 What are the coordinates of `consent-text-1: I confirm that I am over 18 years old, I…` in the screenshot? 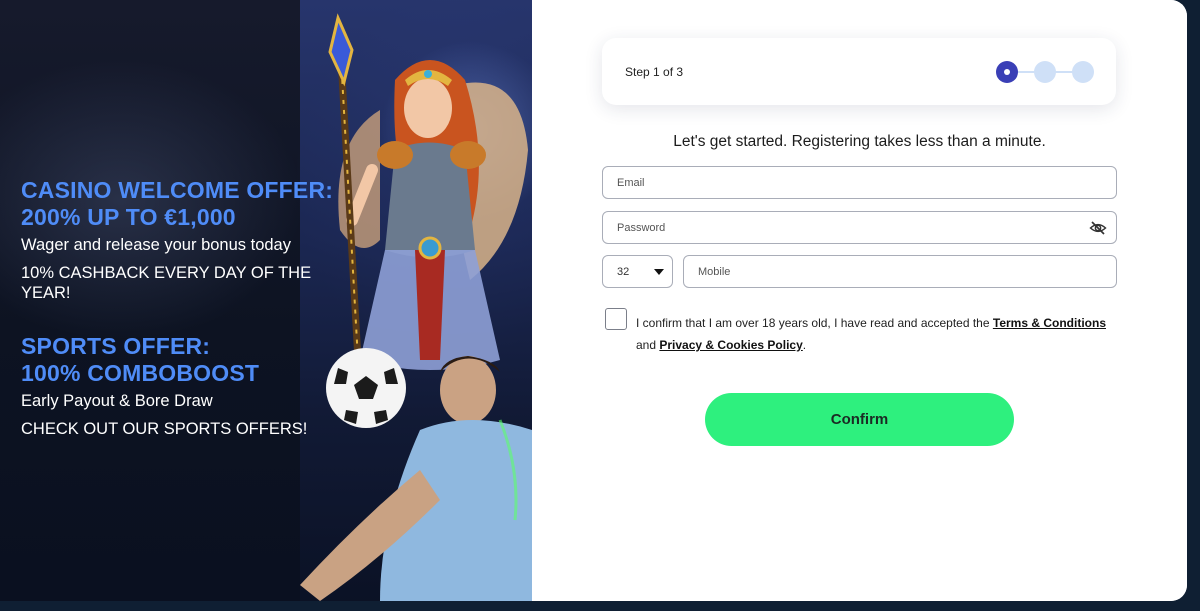 It's located at (813, 323).